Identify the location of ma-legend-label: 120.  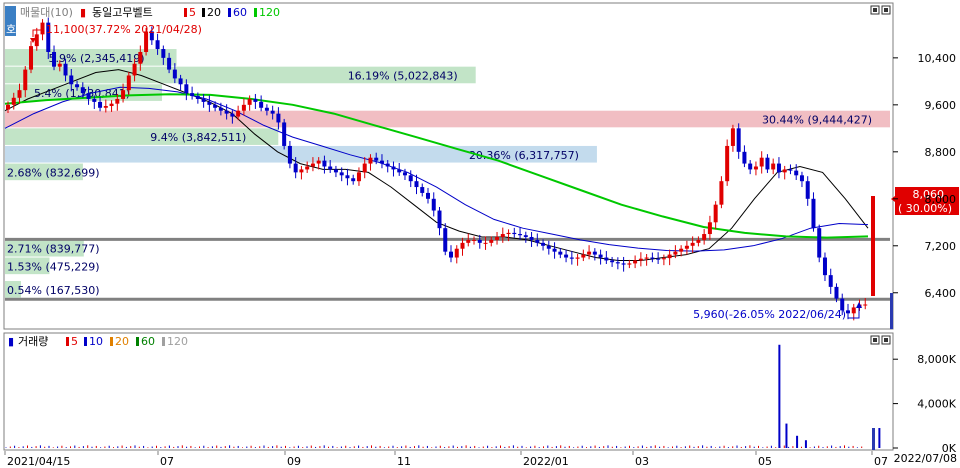
(177, 341).